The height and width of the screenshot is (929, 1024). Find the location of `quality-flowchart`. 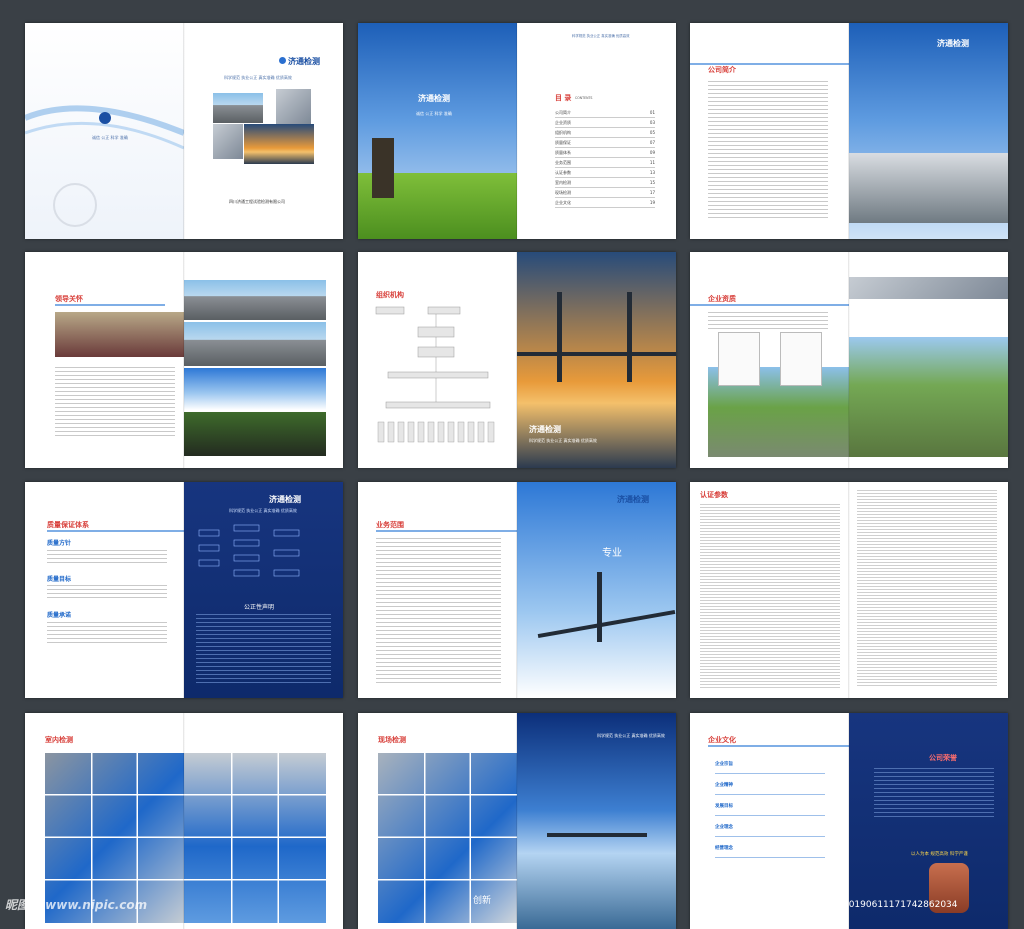

quality-flowchart is located at coordinates (249, 550).